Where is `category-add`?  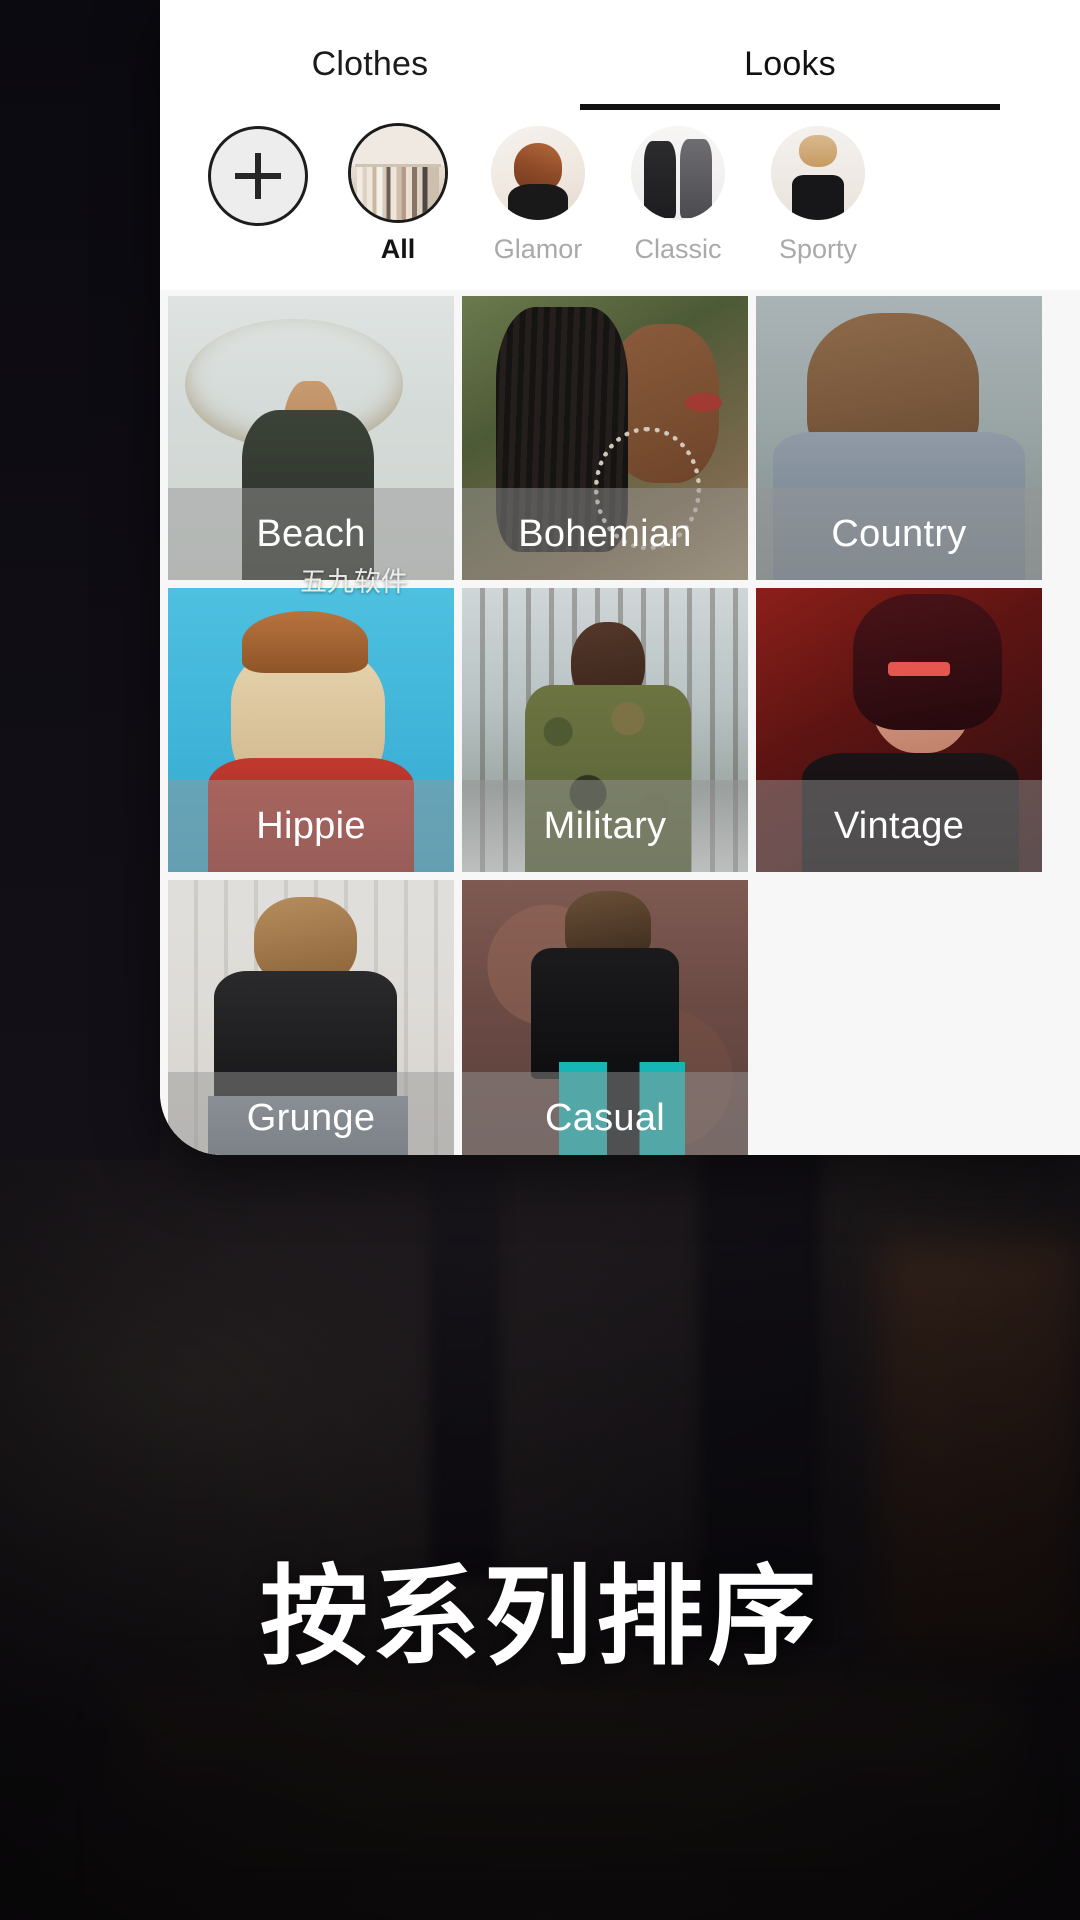 category-add is located at coordinates (258, 175).